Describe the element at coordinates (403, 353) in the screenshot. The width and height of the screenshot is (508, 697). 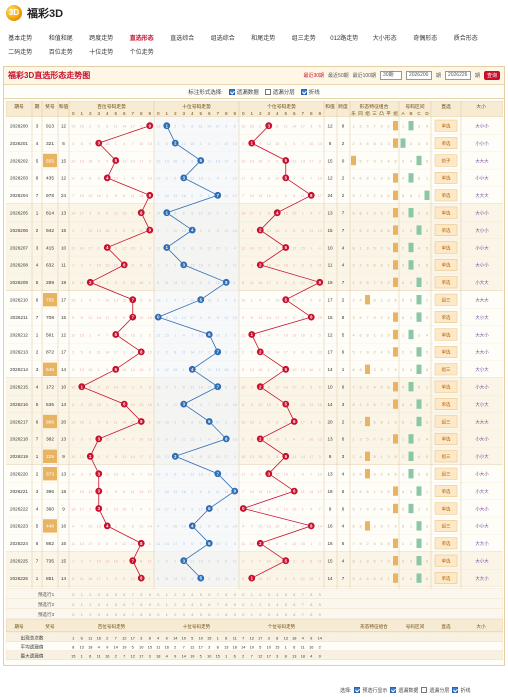
I see `range-miss: 2` at that location.